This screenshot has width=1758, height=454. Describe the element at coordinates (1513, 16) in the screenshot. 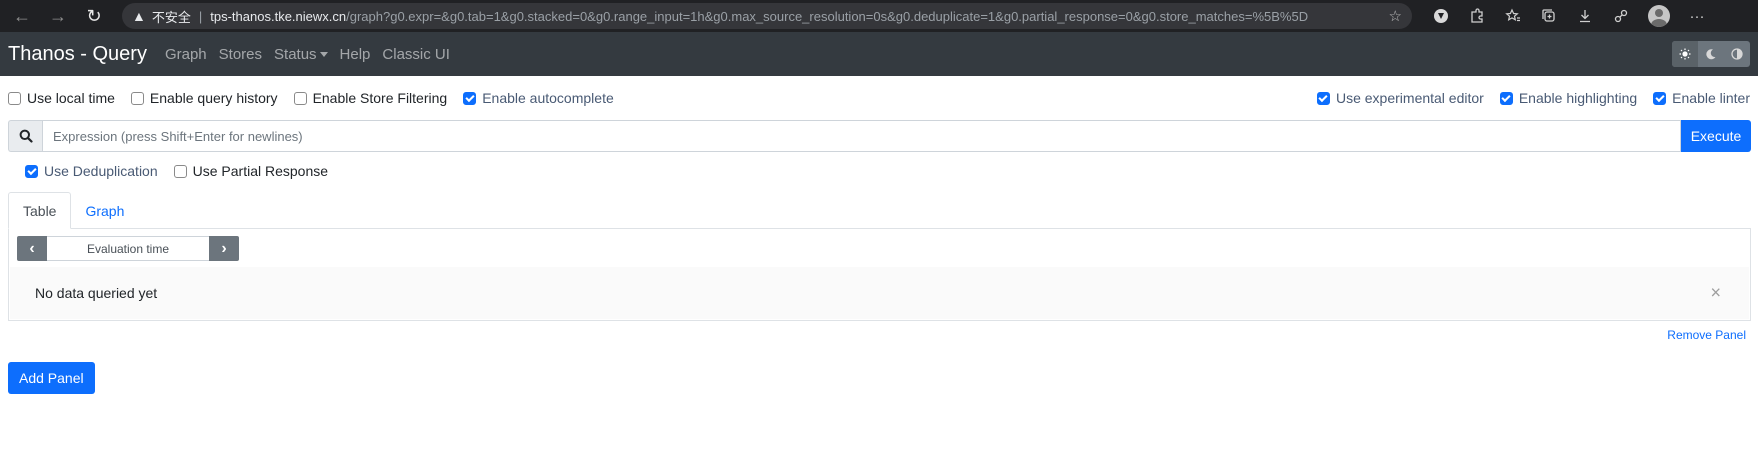

I see `favorites-icon` at that location.